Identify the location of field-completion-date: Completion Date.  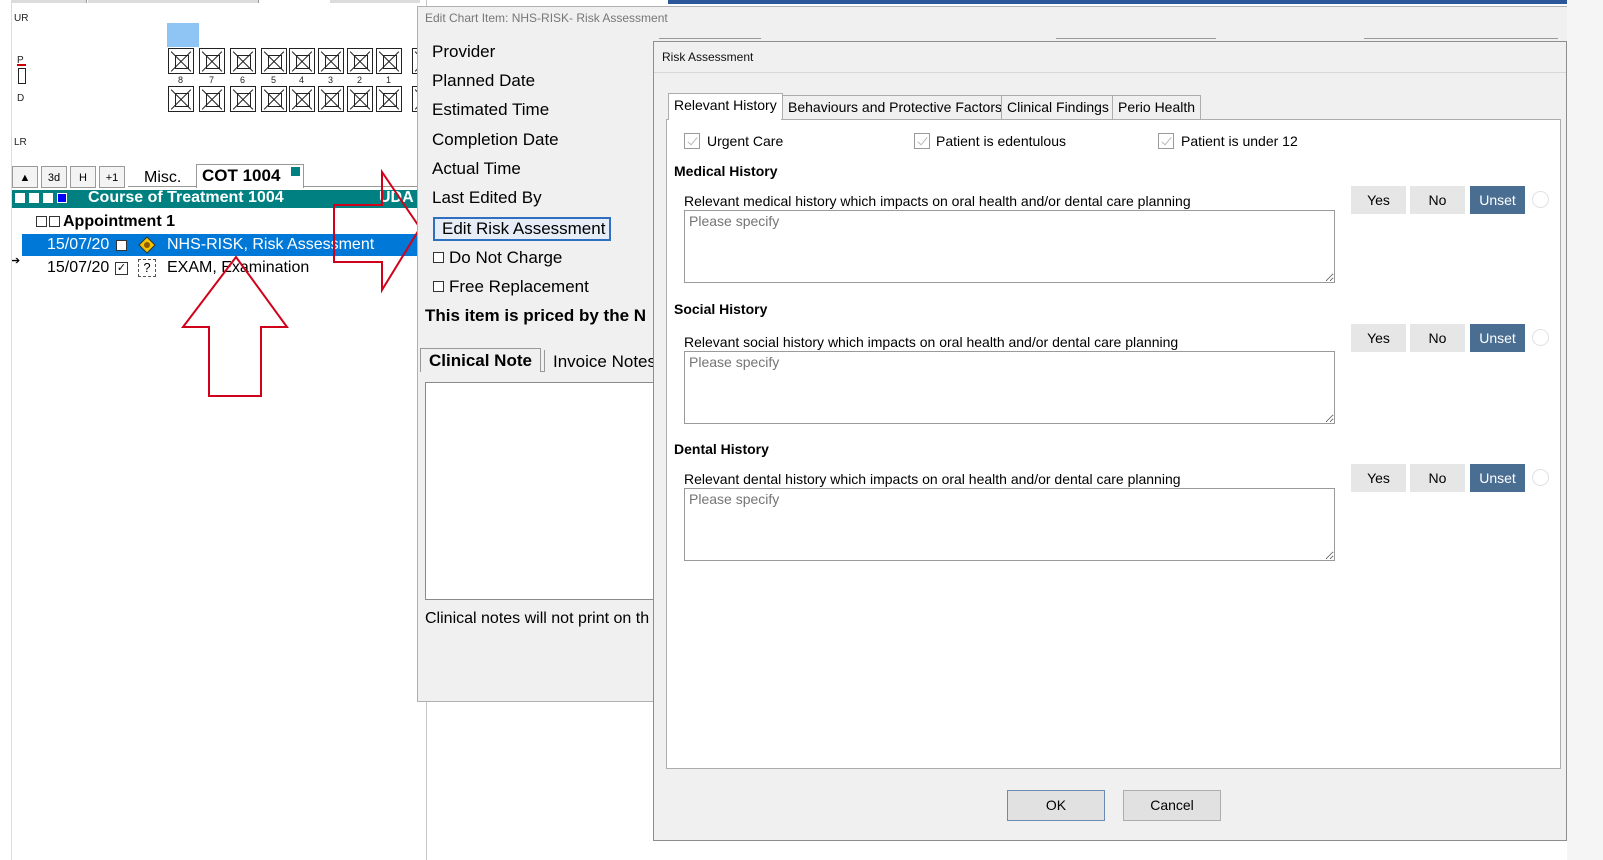
(495, 139).